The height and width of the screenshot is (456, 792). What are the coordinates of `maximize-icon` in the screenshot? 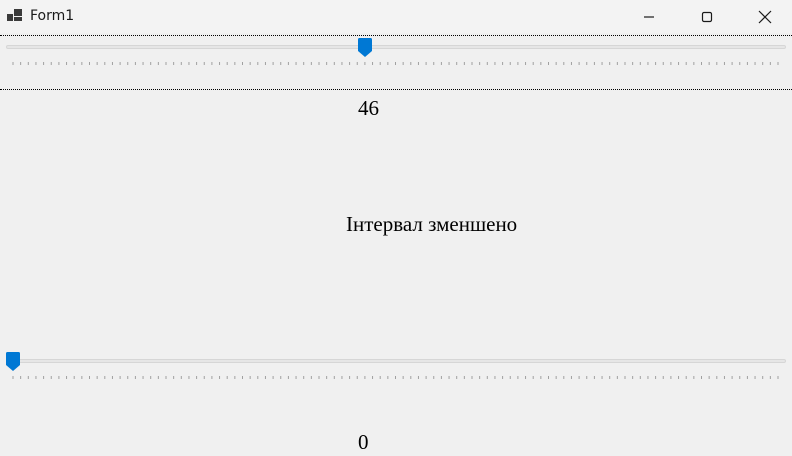 It's located at (707, 16).